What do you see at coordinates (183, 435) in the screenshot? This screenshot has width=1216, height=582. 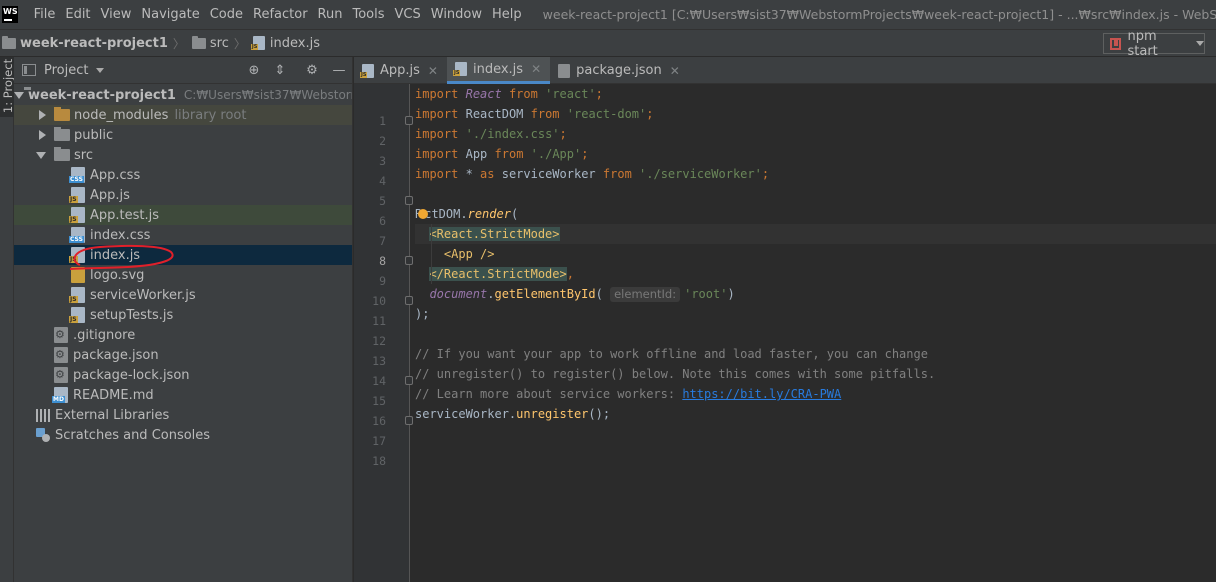 I see `tree-item-scratches-and-consoles: Scratches and Consoles` at bounding box center [183, 435].